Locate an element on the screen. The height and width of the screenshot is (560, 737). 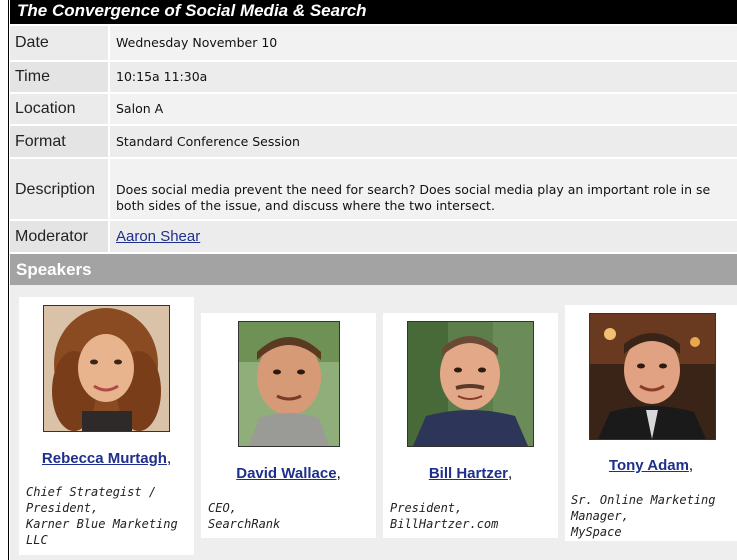
speaker-name-link: Rebecca Murtagh is located at coordinates (104, 458).